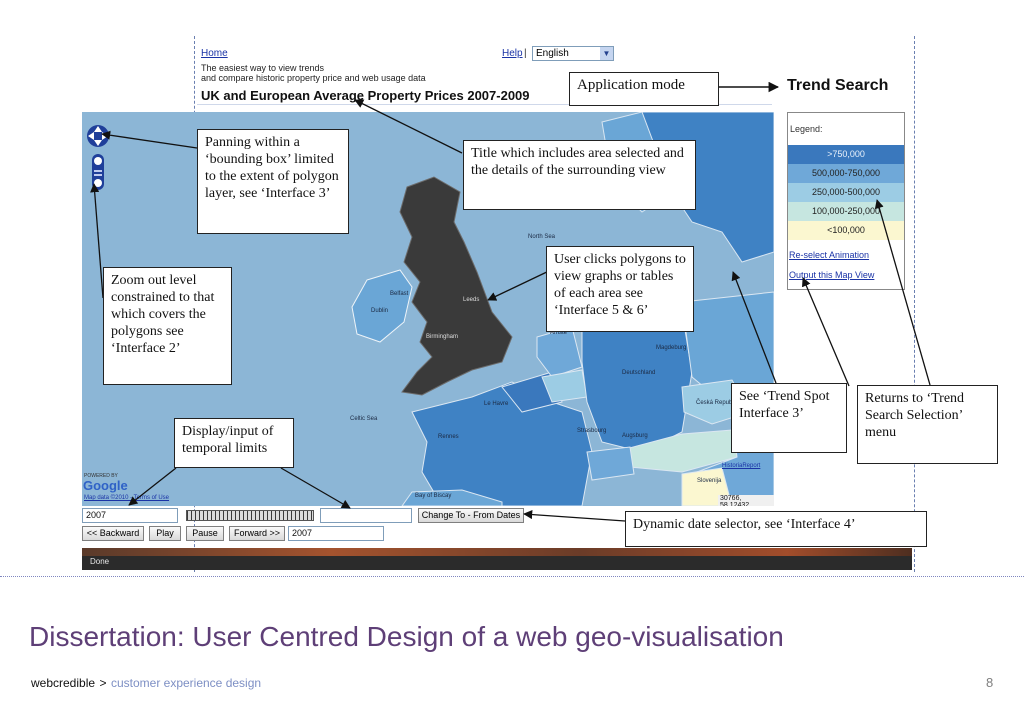 Image resolution: width=1024 pixels, height=709 pixels. I want to click on app-frame-right-border, so click(914, 304).